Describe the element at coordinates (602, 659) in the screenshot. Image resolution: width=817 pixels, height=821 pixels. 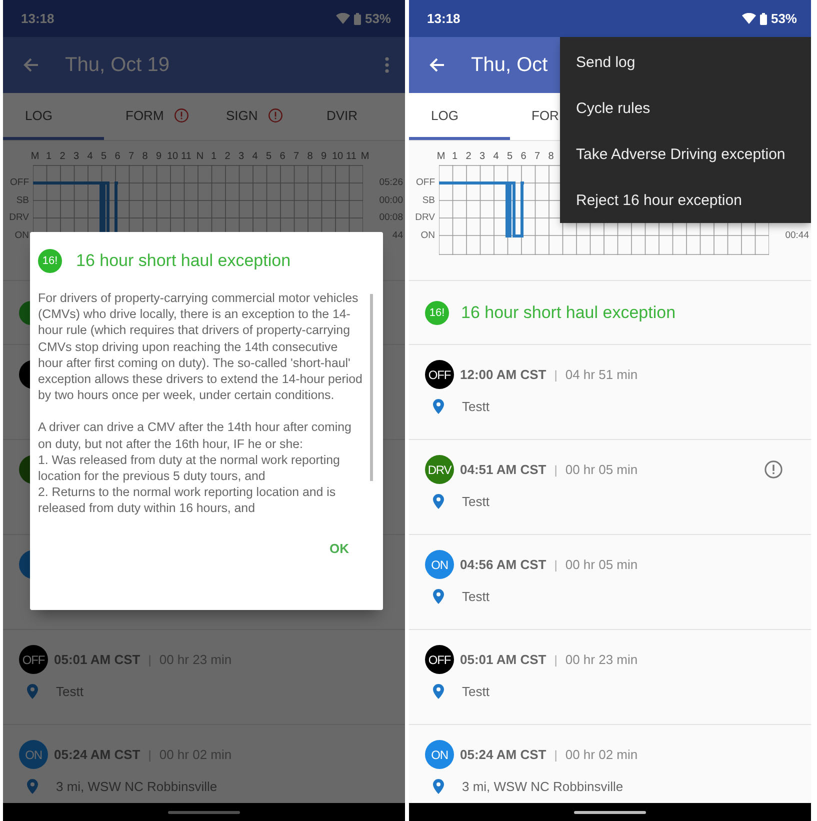
I see `event-duration: 00 hr 23 min` at that location.